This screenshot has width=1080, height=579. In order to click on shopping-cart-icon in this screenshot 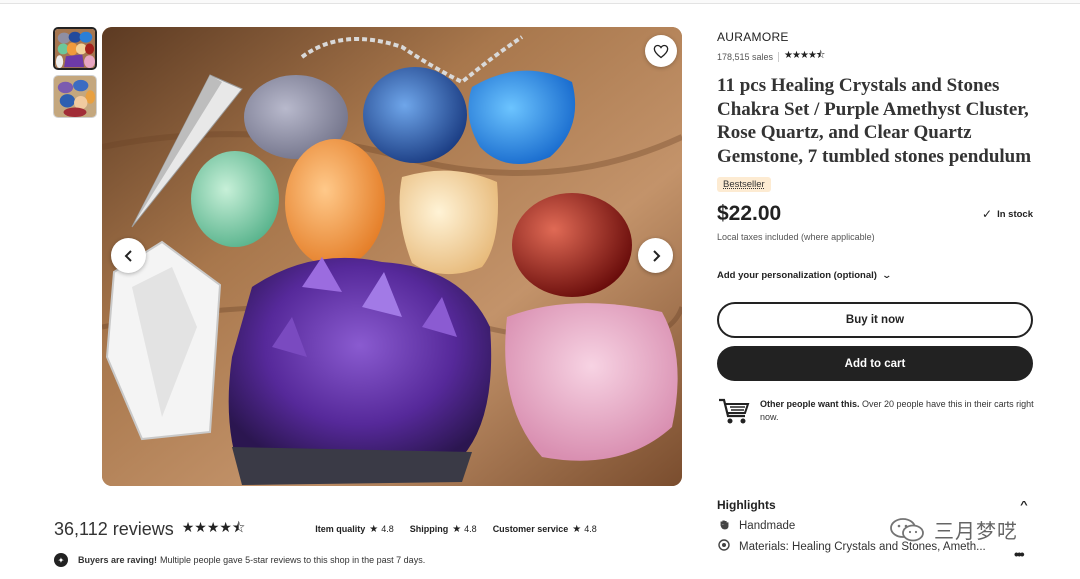, I will do `click(734, 411)`.